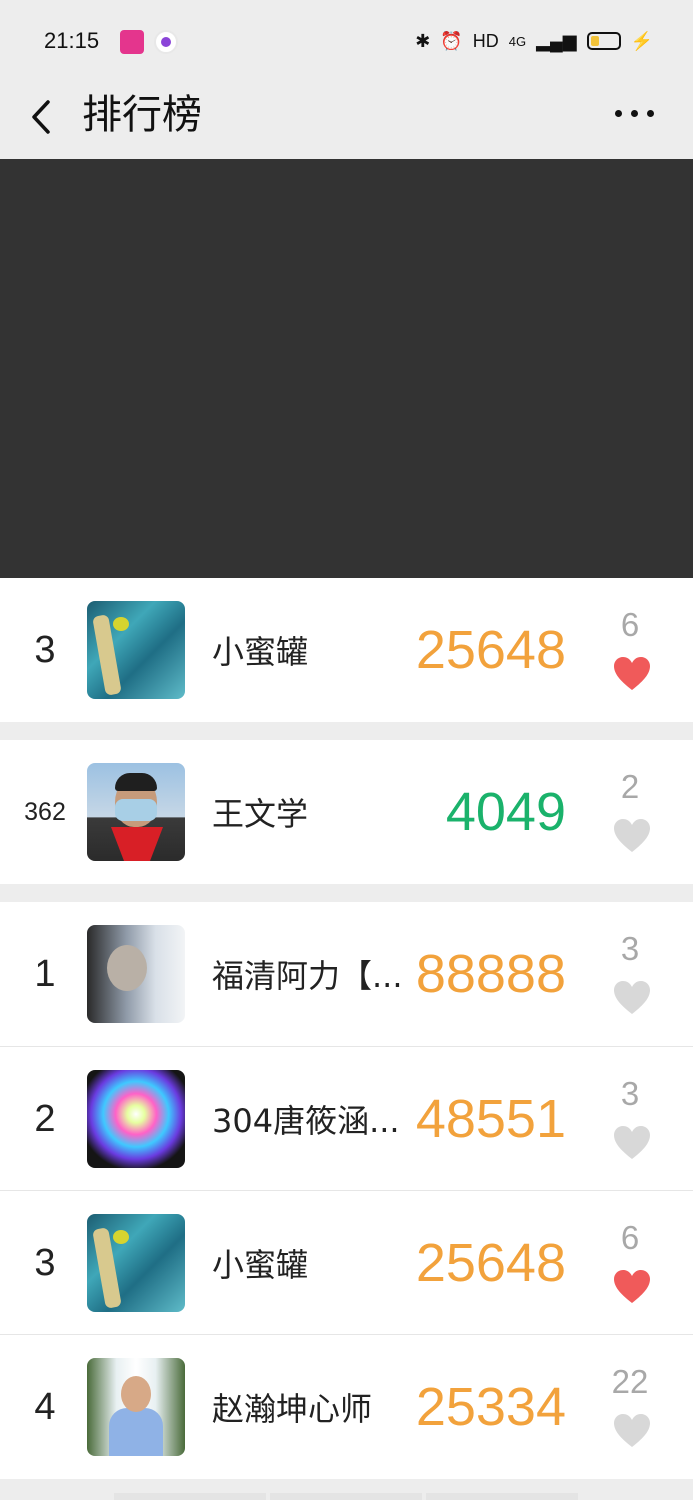  I want to click on back-icon, so click(44, 117).